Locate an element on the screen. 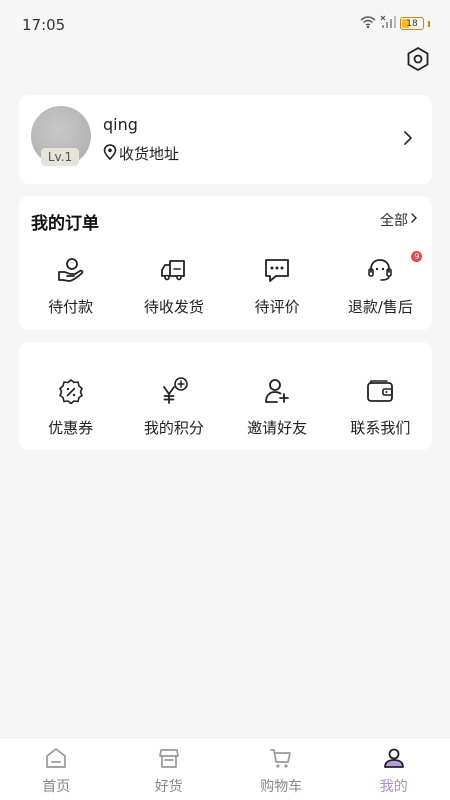 This screenshot has height=800, width=450. wifi-icon is located at coordinates (368, 23).